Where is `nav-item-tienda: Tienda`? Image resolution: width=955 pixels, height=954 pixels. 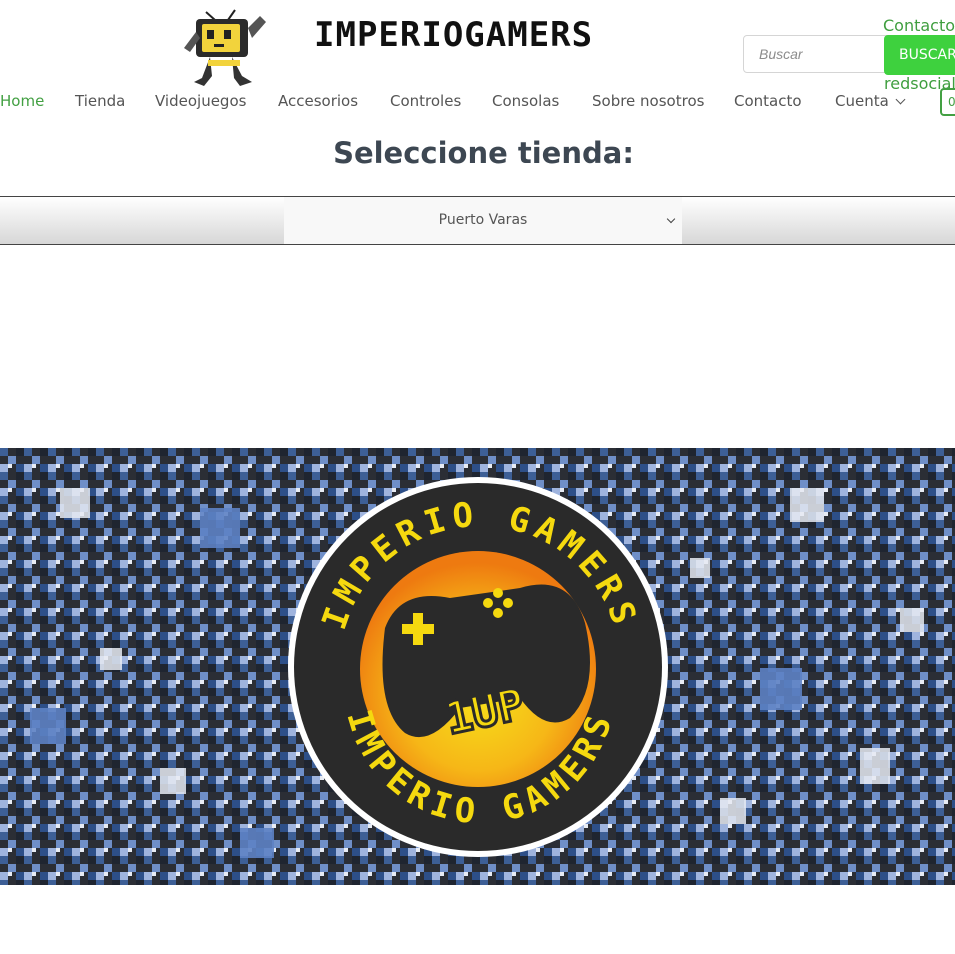 nav-item-tienda: Tienda is located at coordinates (100, 101).